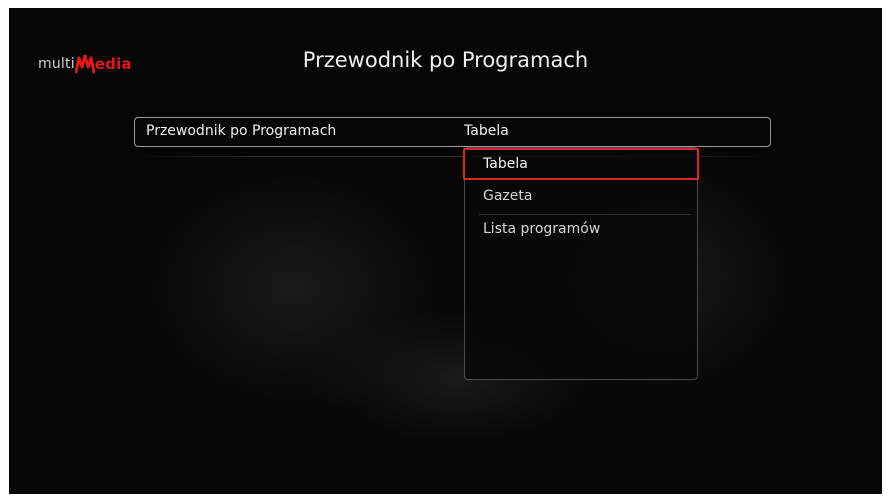 This screenshot has width=891, height=502. Describe the element at coordinates (581, 164) in the screenshot. I see `dropdown-option-tabela: Tabela` at that location.